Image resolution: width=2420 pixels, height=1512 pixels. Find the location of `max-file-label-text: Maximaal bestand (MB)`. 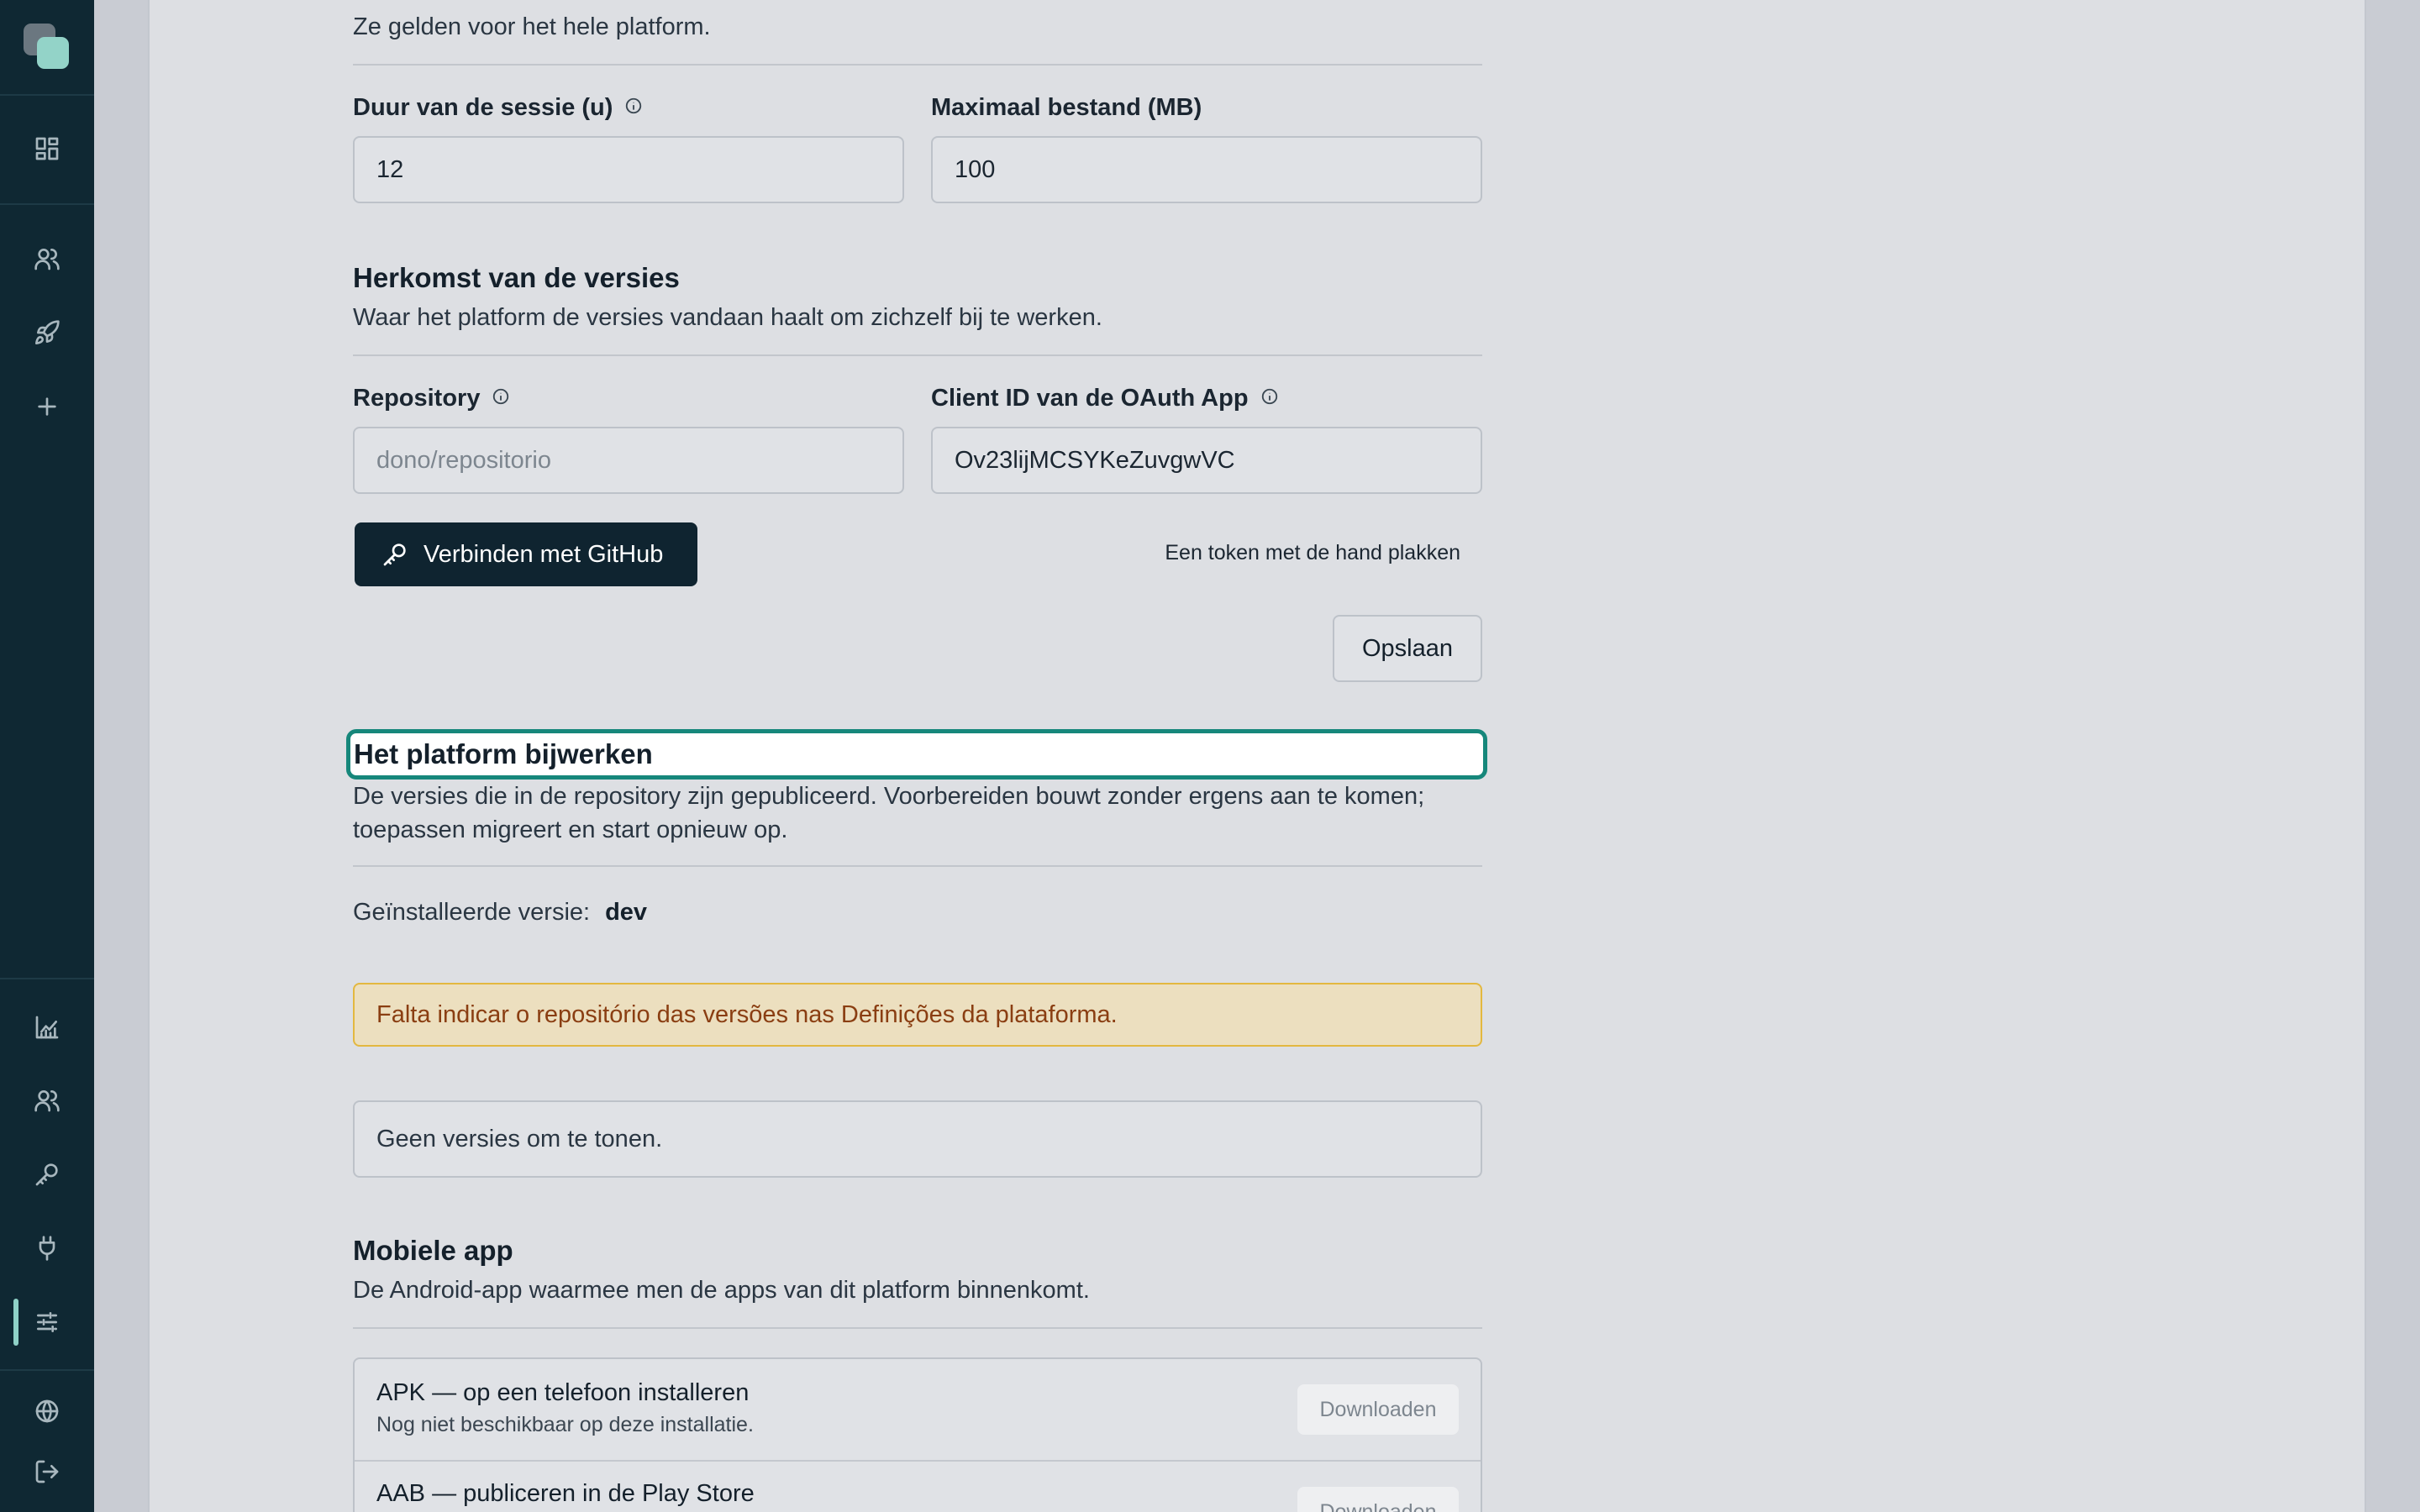

max-file-label-text: Maximaal bestand (MB) is located at coordinates (1066, 107).